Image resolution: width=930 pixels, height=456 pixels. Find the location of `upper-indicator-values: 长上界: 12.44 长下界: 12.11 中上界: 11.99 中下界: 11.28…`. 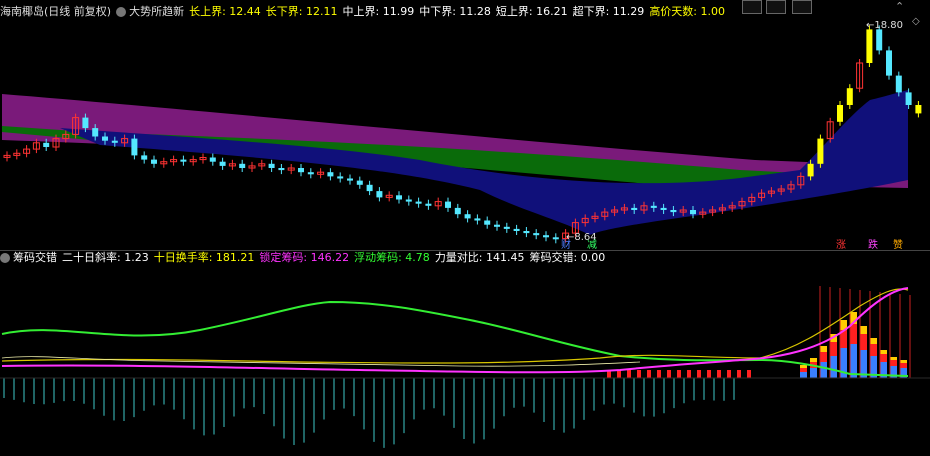

upper-indicator-values: 长上界: 12.44 长下界: 12.11 中上界: 11.99 中下界: 11.28… is located at coordinates (459, 12).